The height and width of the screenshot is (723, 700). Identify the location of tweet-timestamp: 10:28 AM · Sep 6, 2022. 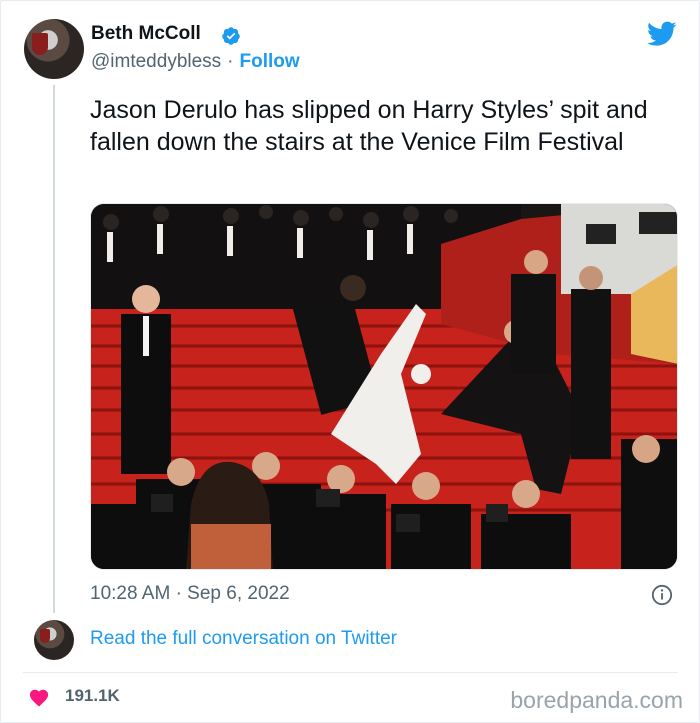
(190, 594).